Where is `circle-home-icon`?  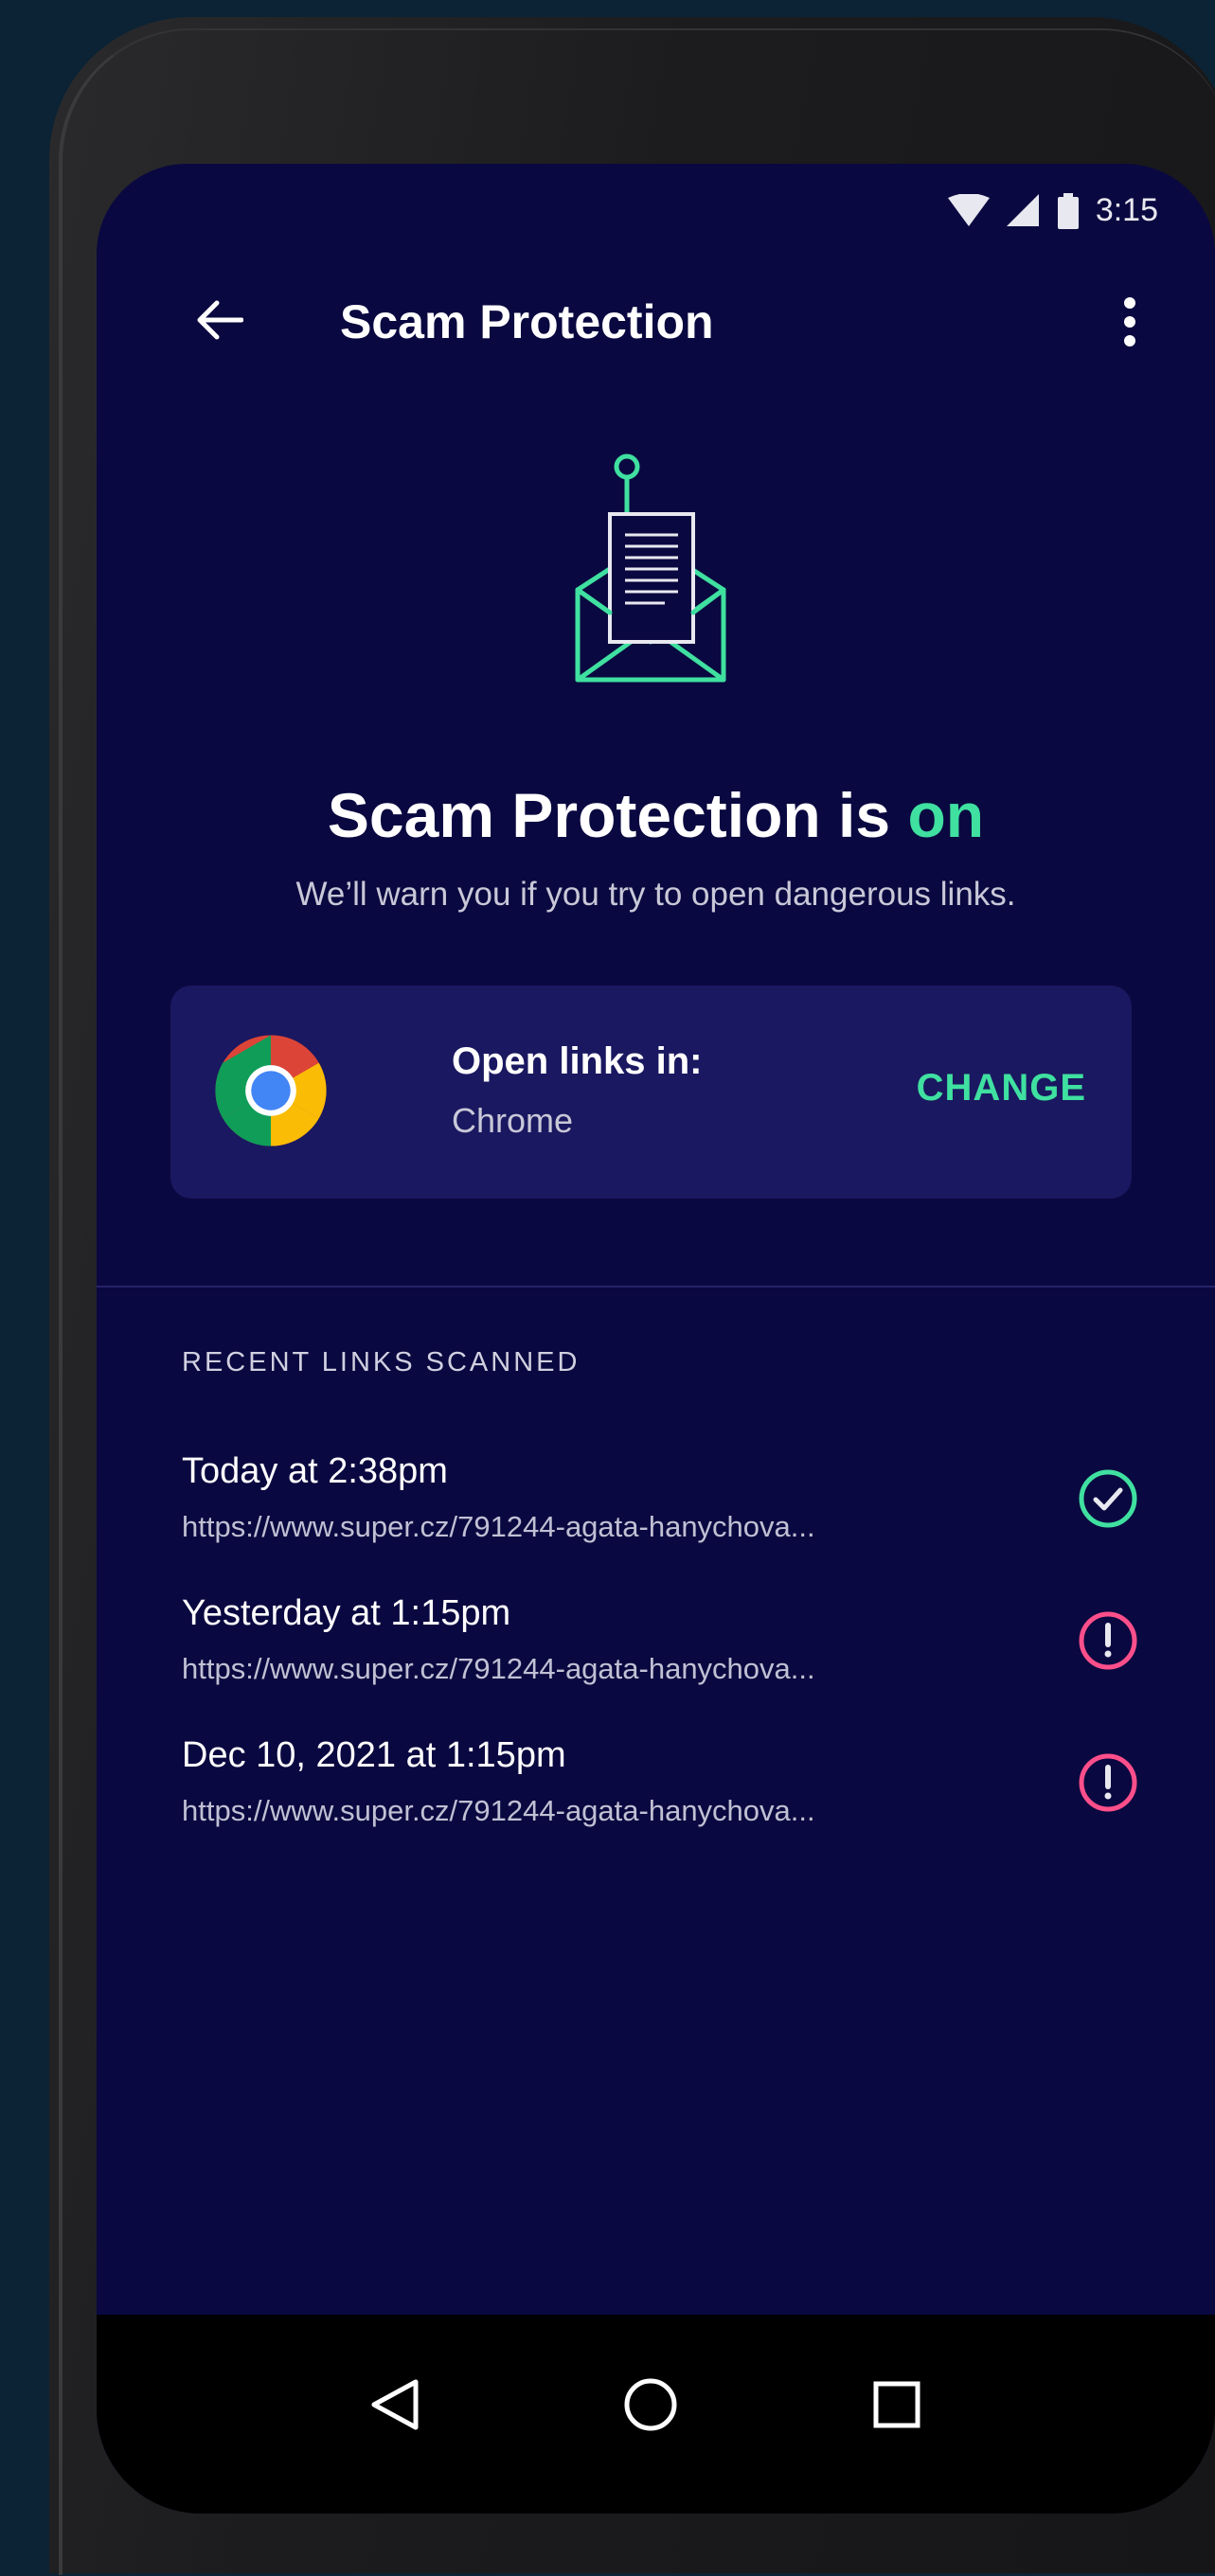
circle-home-icon is located at coordinates (650, 2404).